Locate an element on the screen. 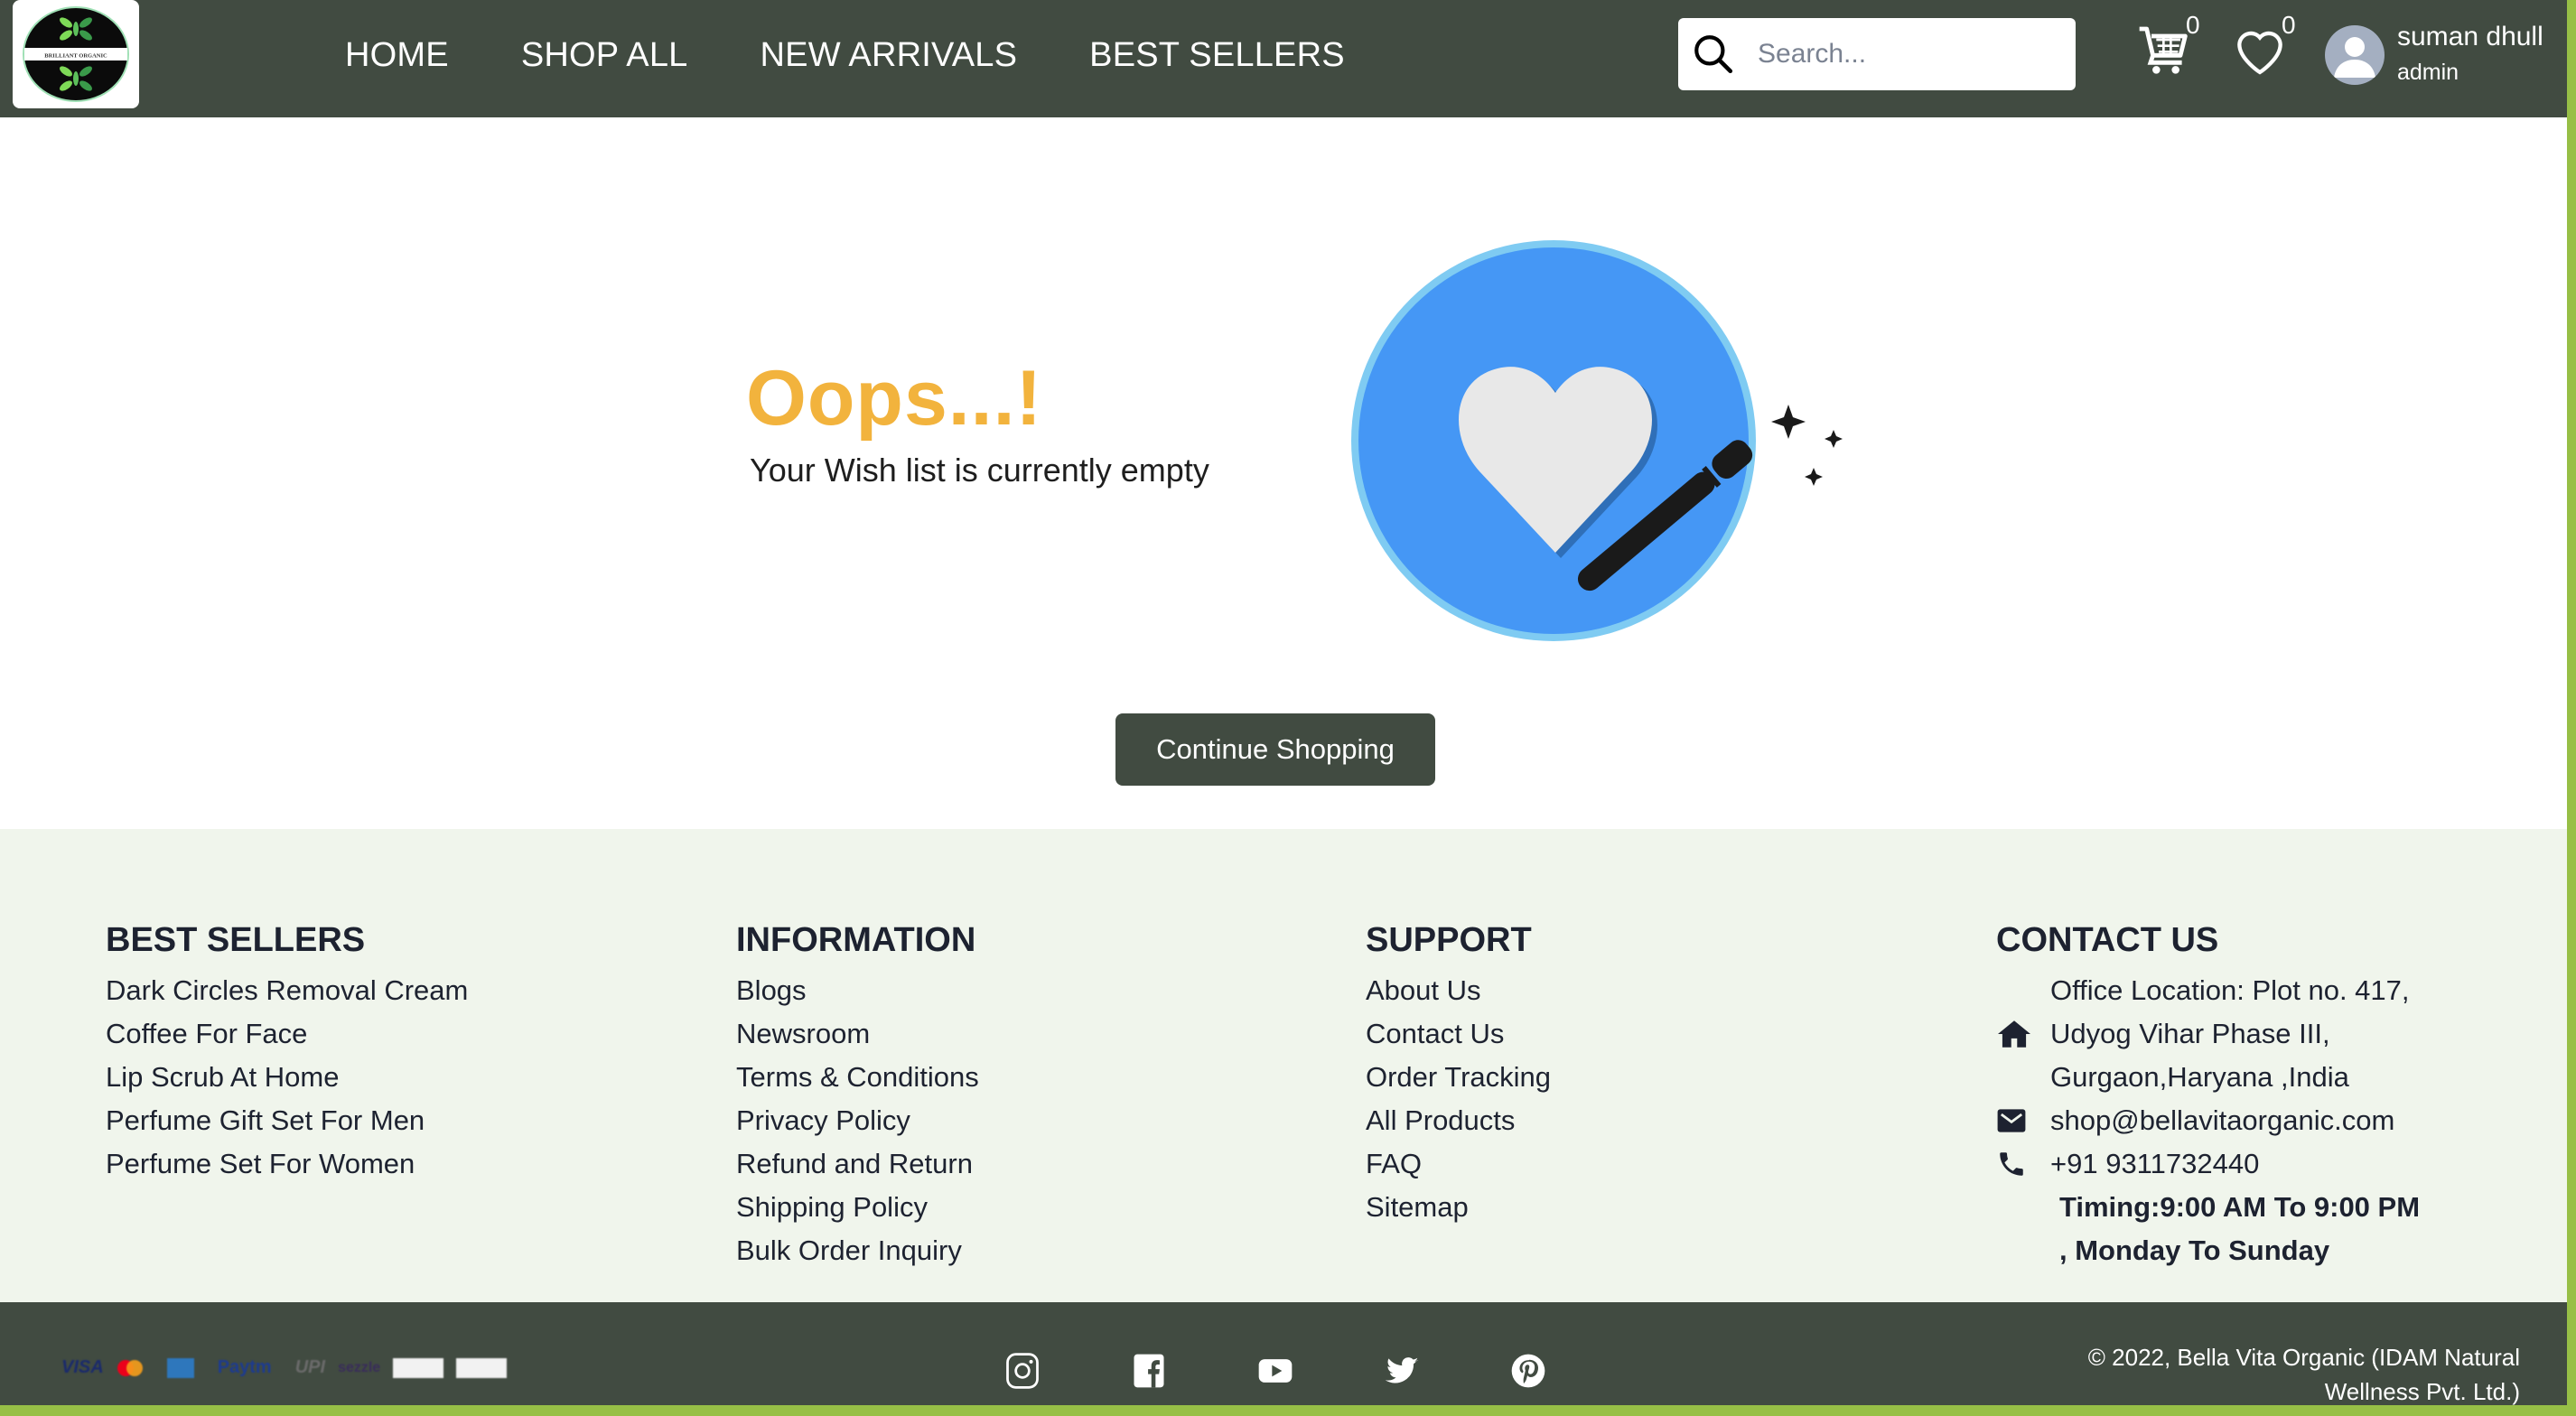  brand-logo-icon: BRILLIANT ORGANIC is located at coordinates (76, 54).